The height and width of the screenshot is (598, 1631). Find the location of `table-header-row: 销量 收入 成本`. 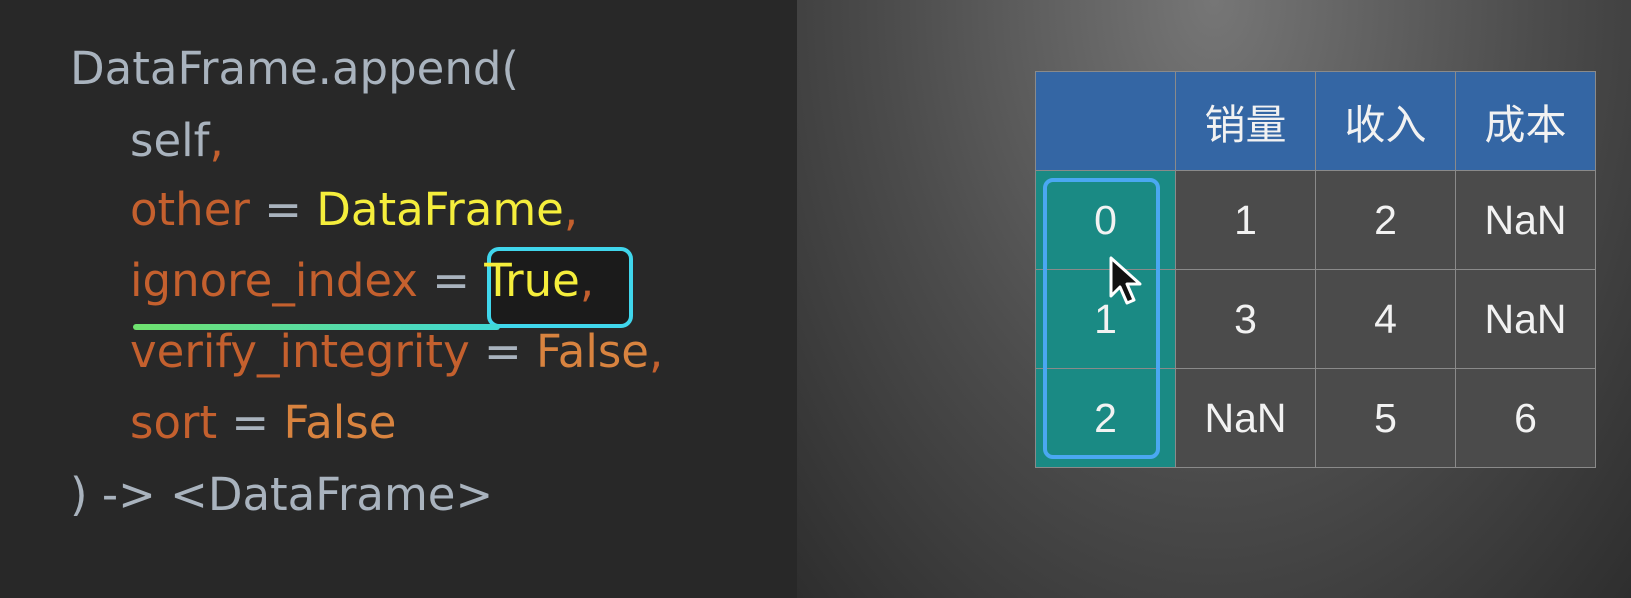

table-header-row: 销量 收入 成本 is located at coordinates (1315, 121).